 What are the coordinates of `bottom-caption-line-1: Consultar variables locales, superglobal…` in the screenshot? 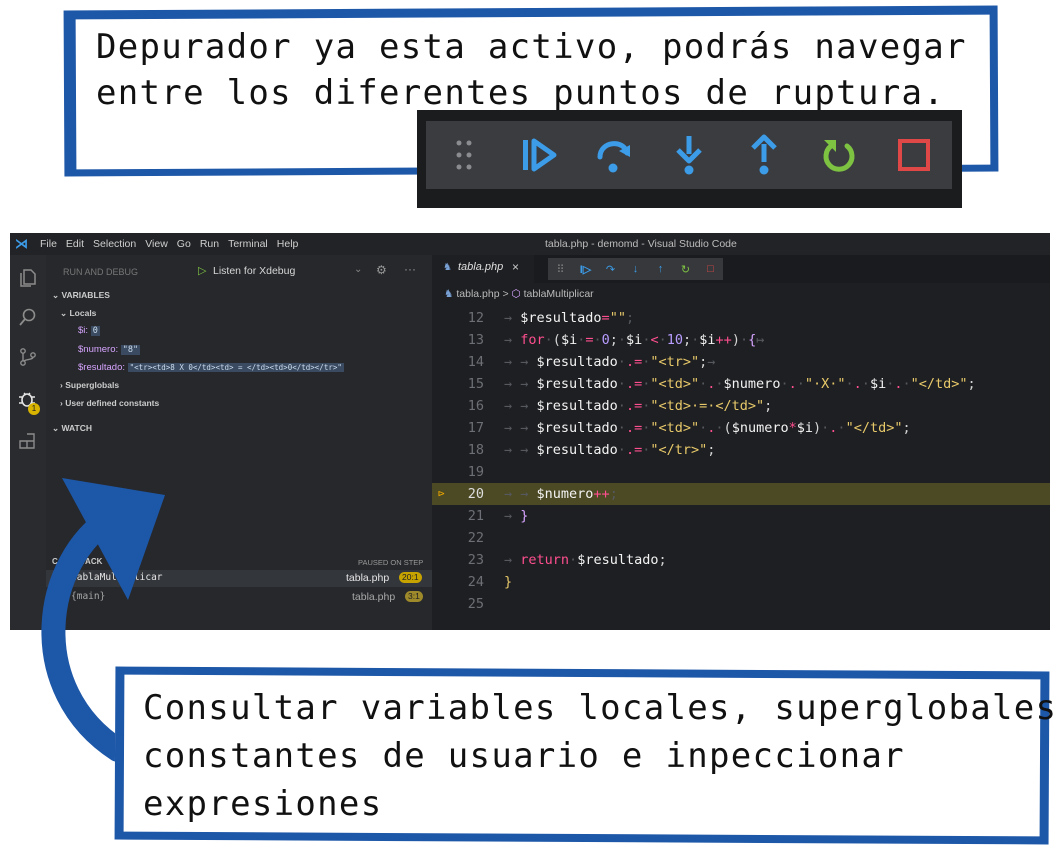 It's located at (600, 708).